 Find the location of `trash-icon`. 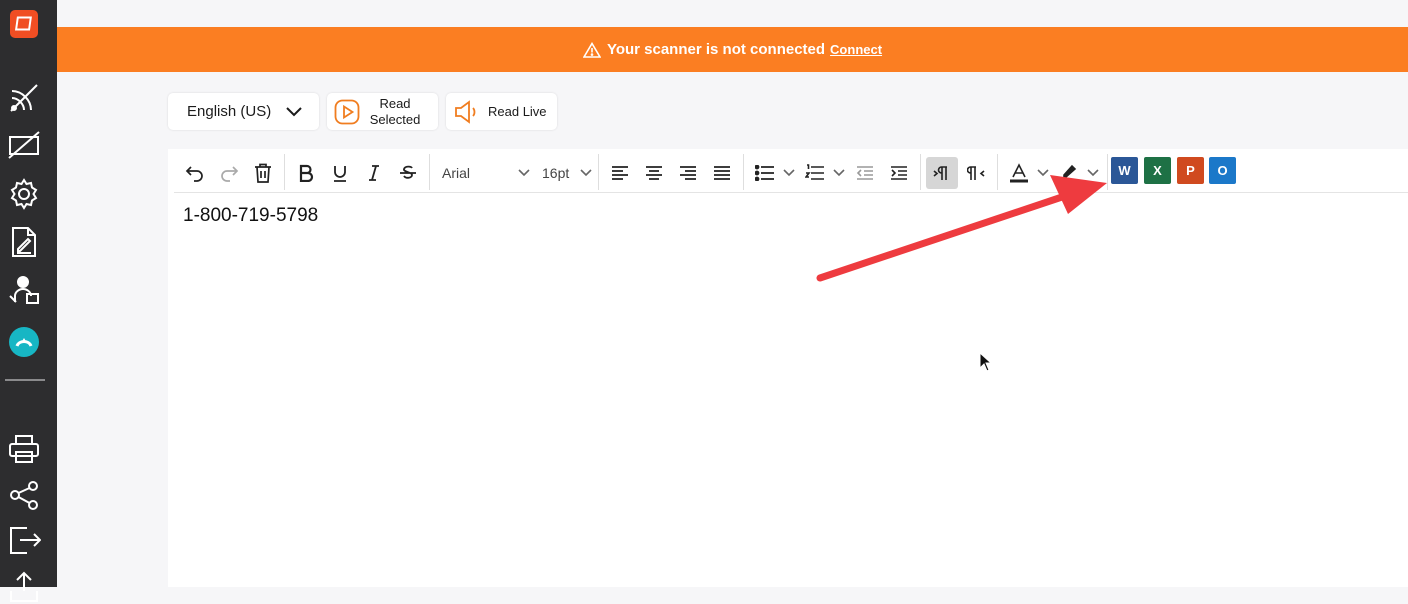

trash-icon is located at coordinates (263, 173).